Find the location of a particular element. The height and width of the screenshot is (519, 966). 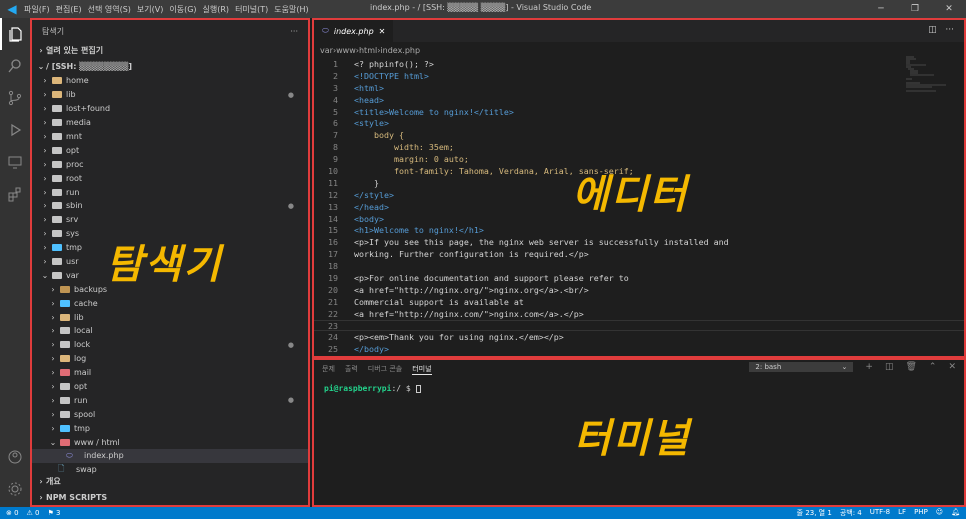

split-terminal-icon: ◫ is located at coordinates (889, 367).